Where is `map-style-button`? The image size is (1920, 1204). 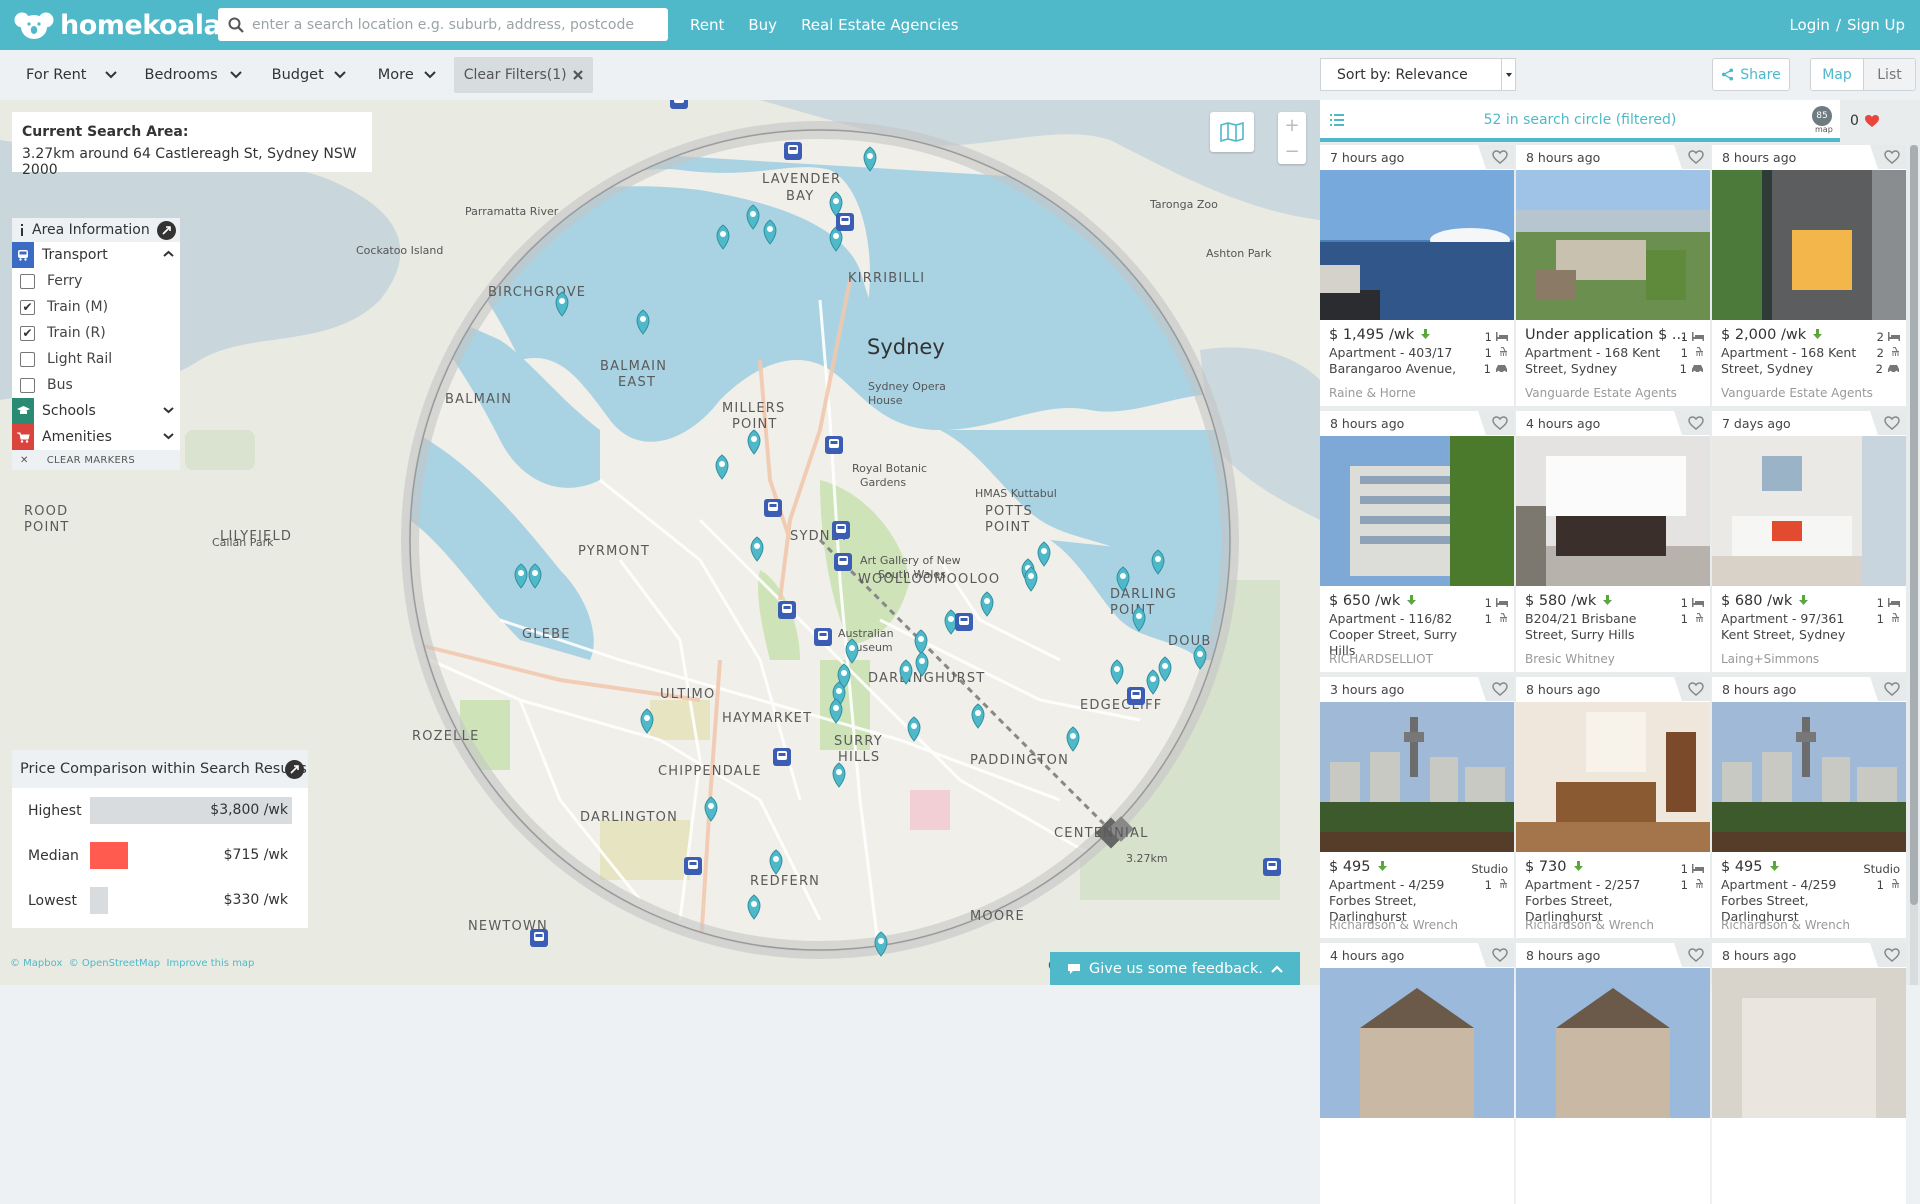
map-style-button is located at coordinates (1232, 132).